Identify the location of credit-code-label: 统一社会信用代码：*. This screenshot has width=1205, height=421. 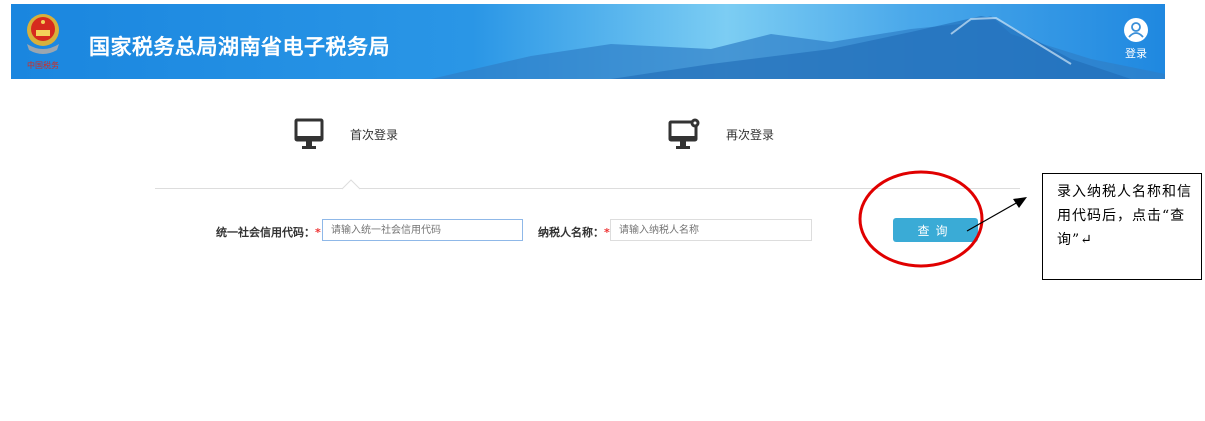
(268, 232).